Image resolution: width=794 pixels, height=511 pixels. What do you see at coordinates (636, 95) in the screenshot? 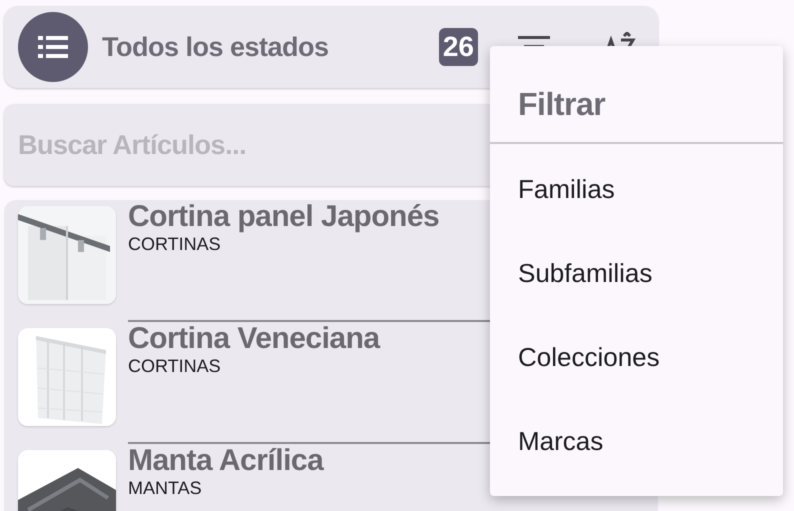
I see `menu-title: Filtrar` at bounding box center [636, 95].